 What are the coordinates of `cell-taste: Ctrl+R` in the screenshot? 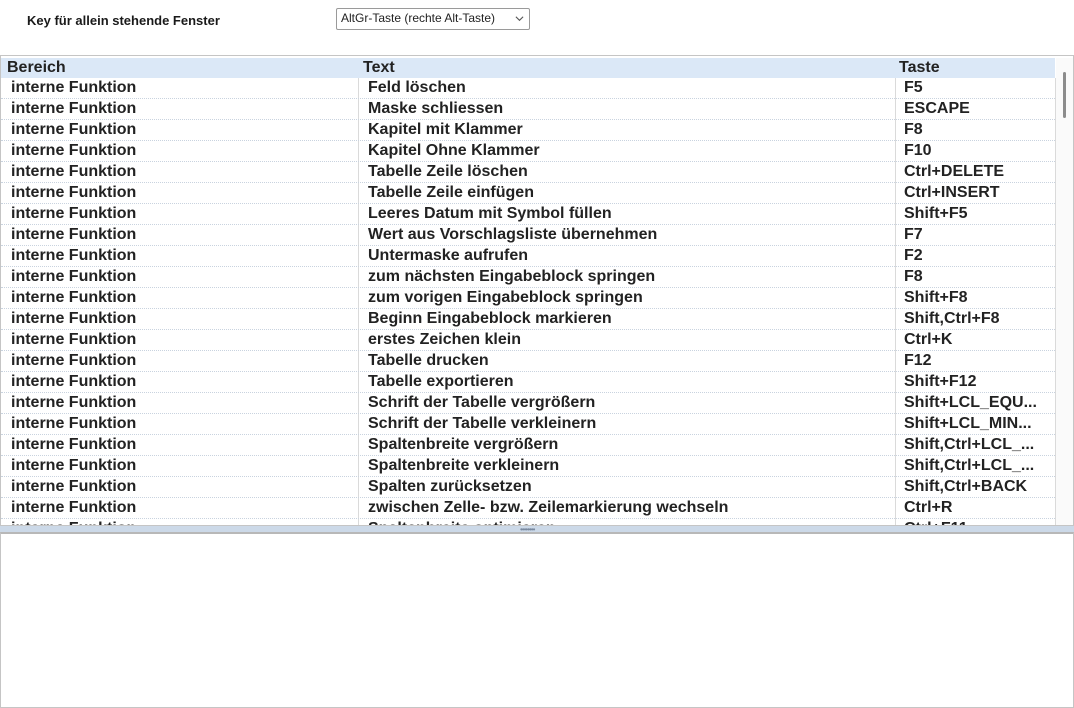 It's located at (928, 507).